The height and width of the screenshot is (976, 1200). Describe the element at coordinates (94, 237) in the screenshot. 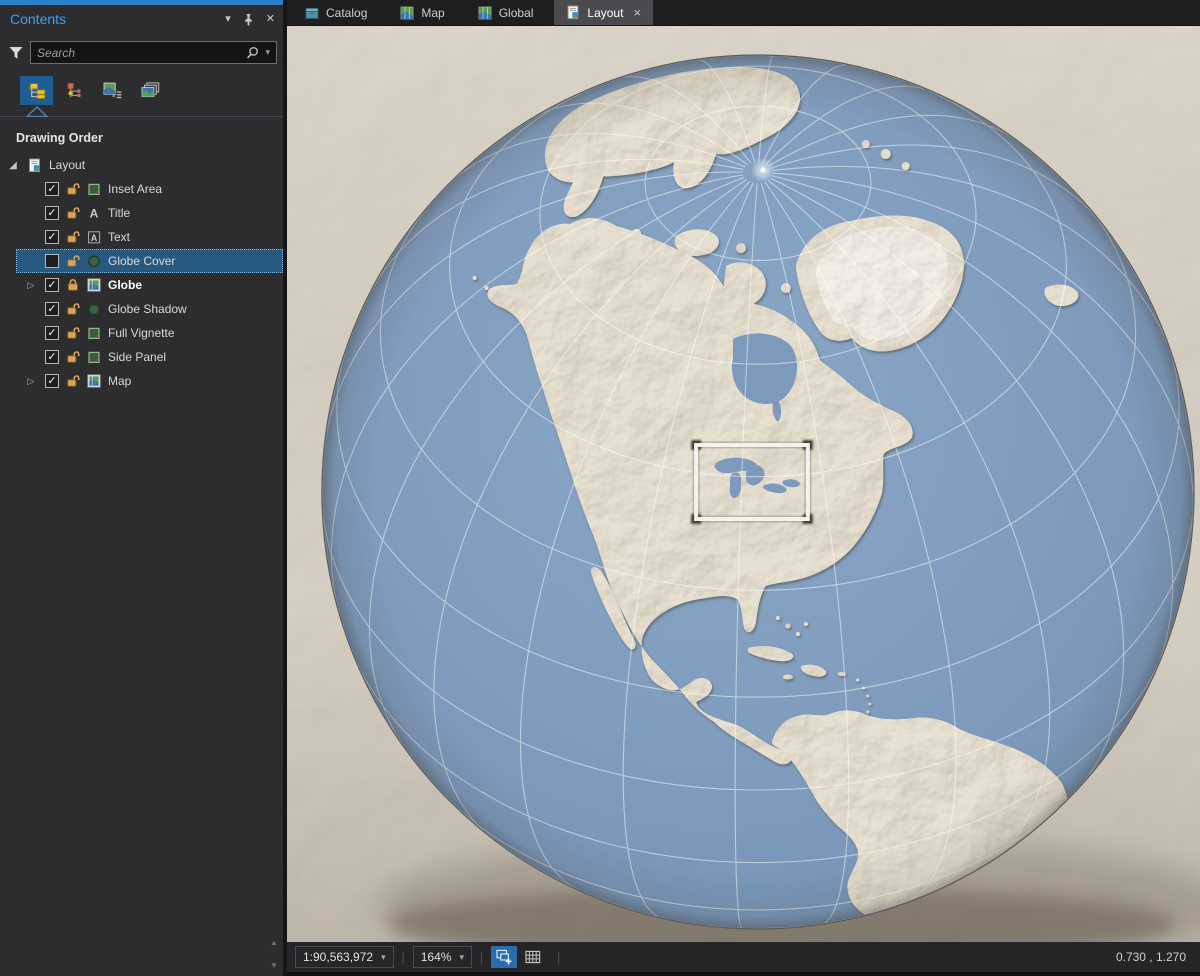

I see `boxed-text-symbol-icon` at that location.